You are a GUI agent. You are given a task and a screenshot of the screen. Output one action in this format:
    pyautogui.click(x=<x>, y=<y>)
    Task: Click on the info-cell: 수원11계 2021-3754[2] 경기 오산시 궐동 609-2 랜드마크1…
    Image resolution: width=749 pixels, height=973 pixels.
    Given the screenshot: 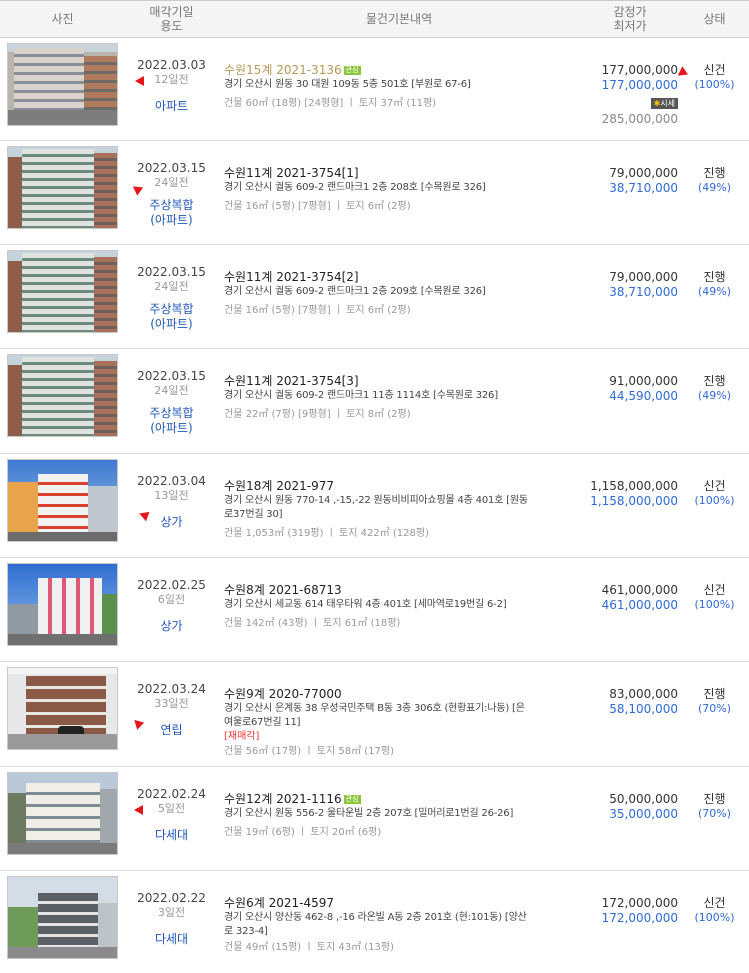 What is the action you would take?
    pyautogui.click(x=399, y=296)
    